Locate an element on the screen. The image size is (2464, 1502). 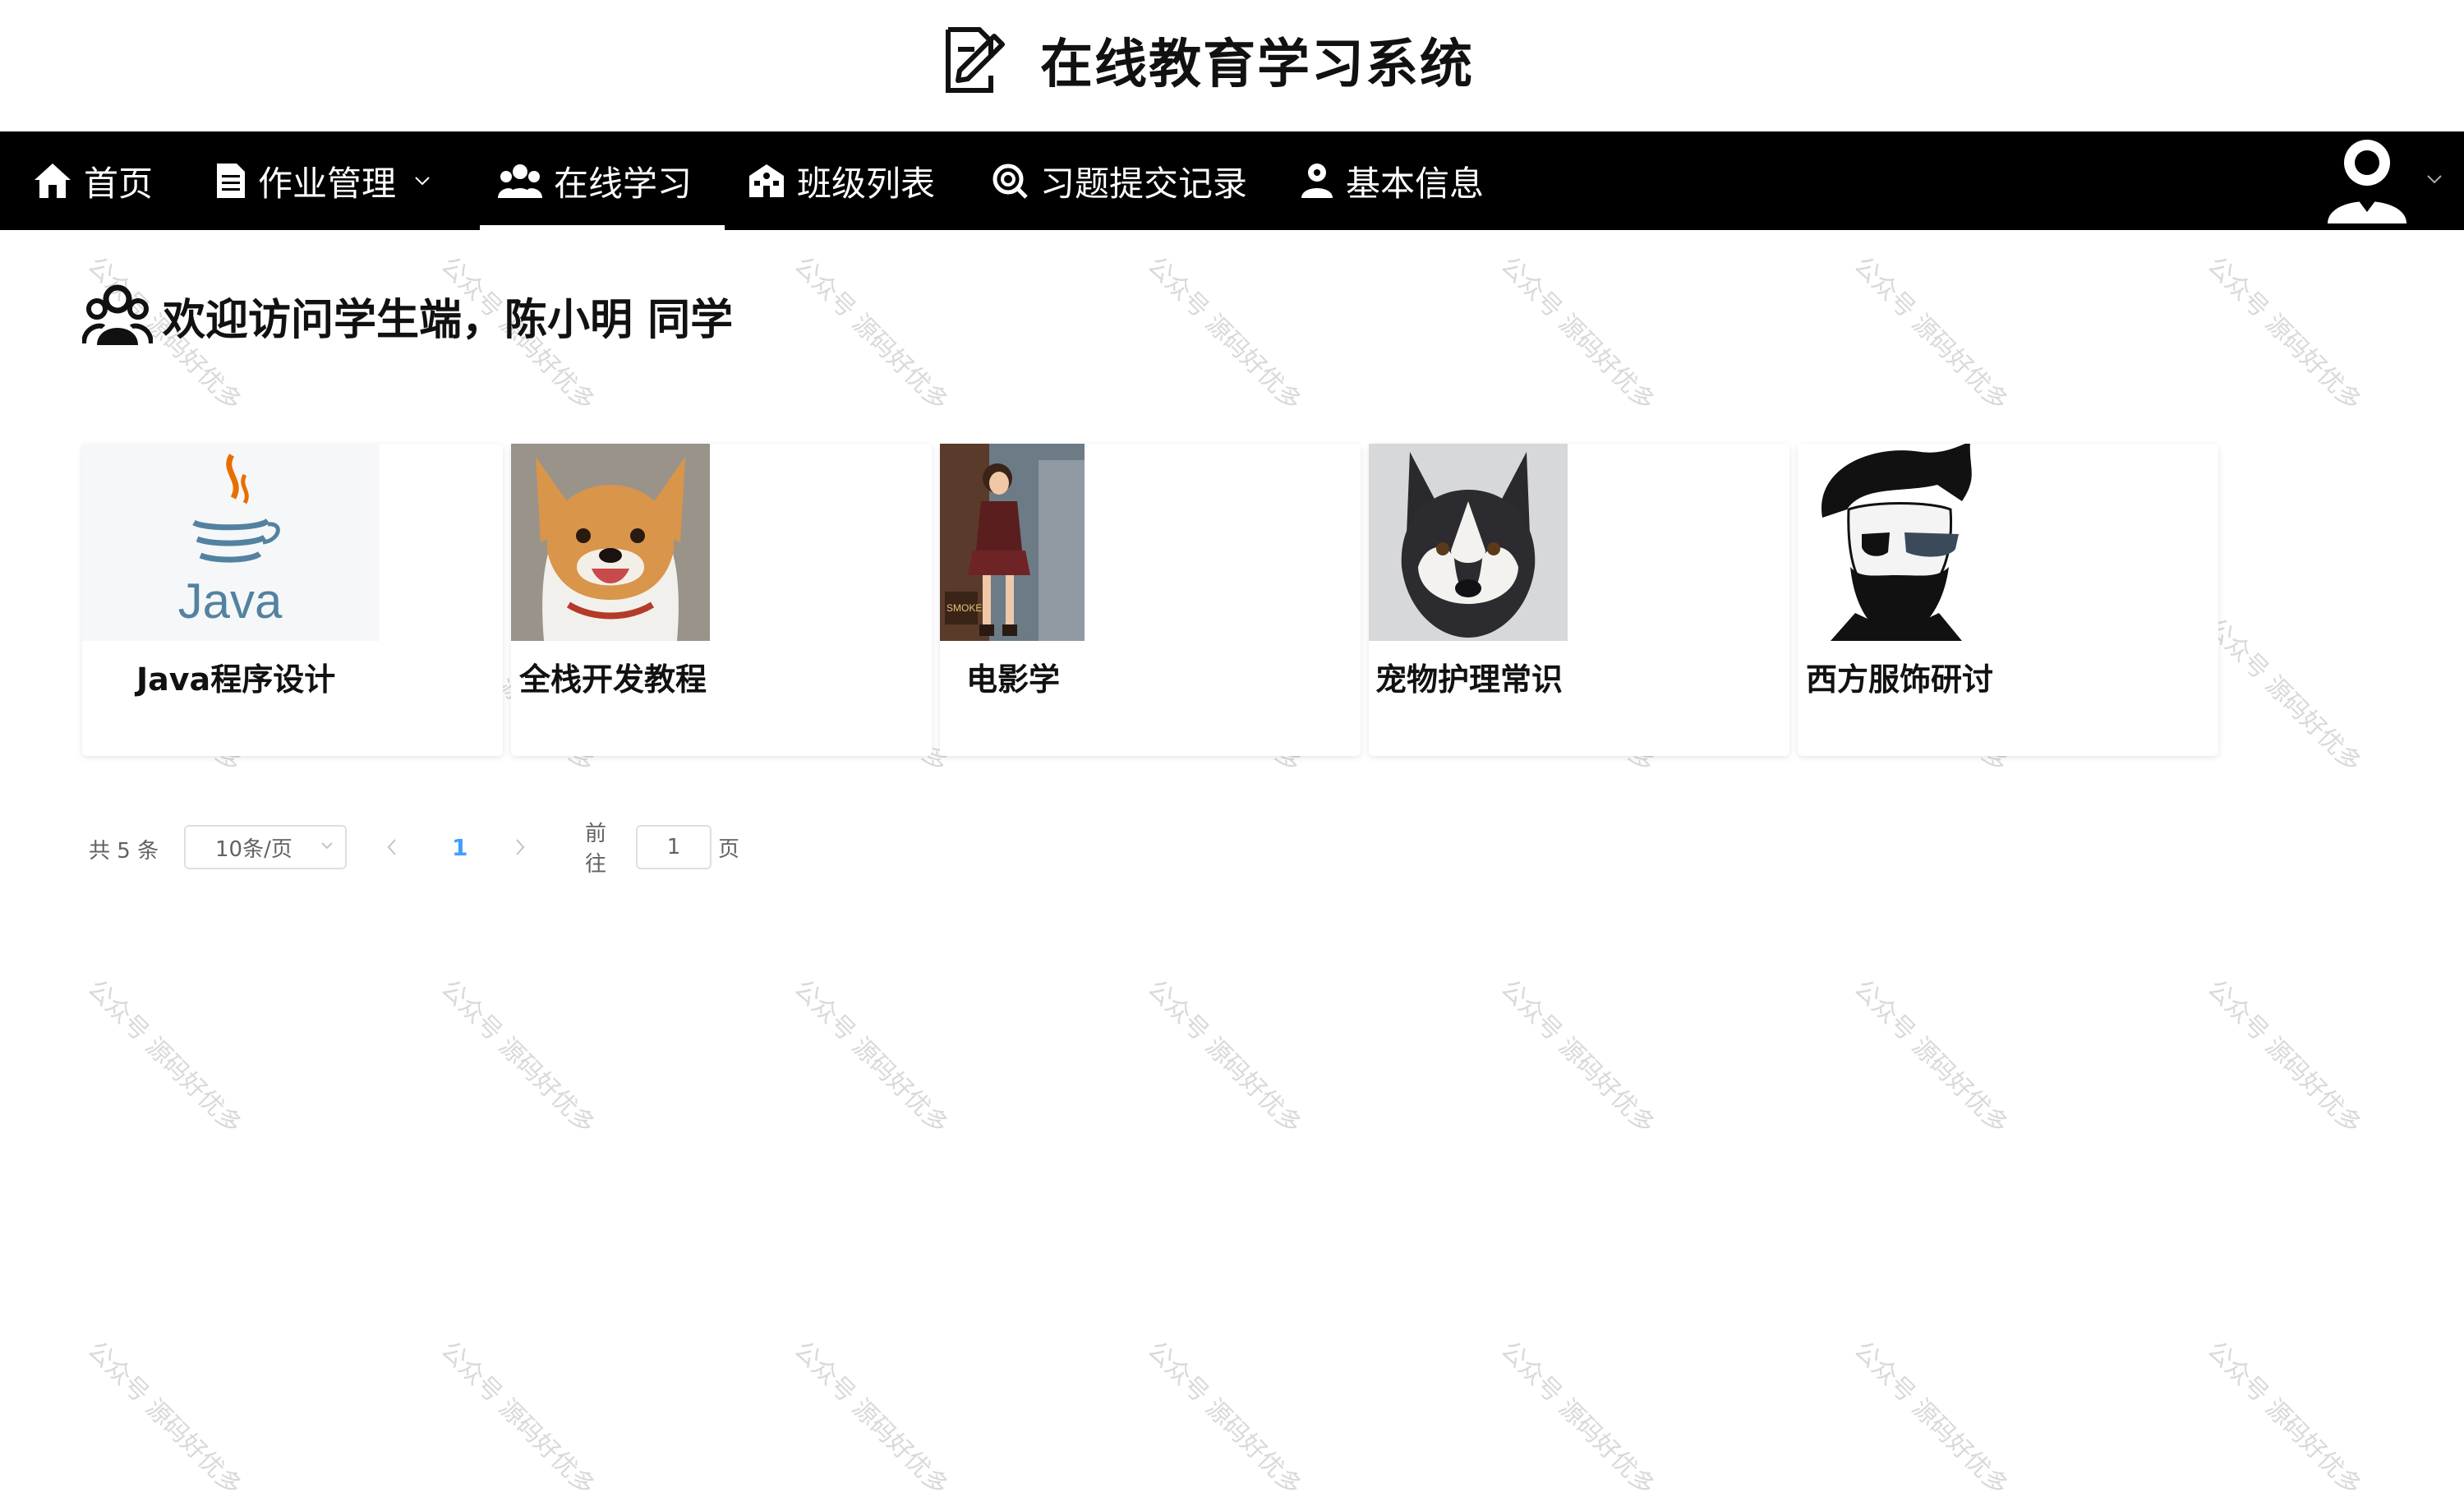
anime-girl-poster: SMOKE is located at coordinates (1012, 542).